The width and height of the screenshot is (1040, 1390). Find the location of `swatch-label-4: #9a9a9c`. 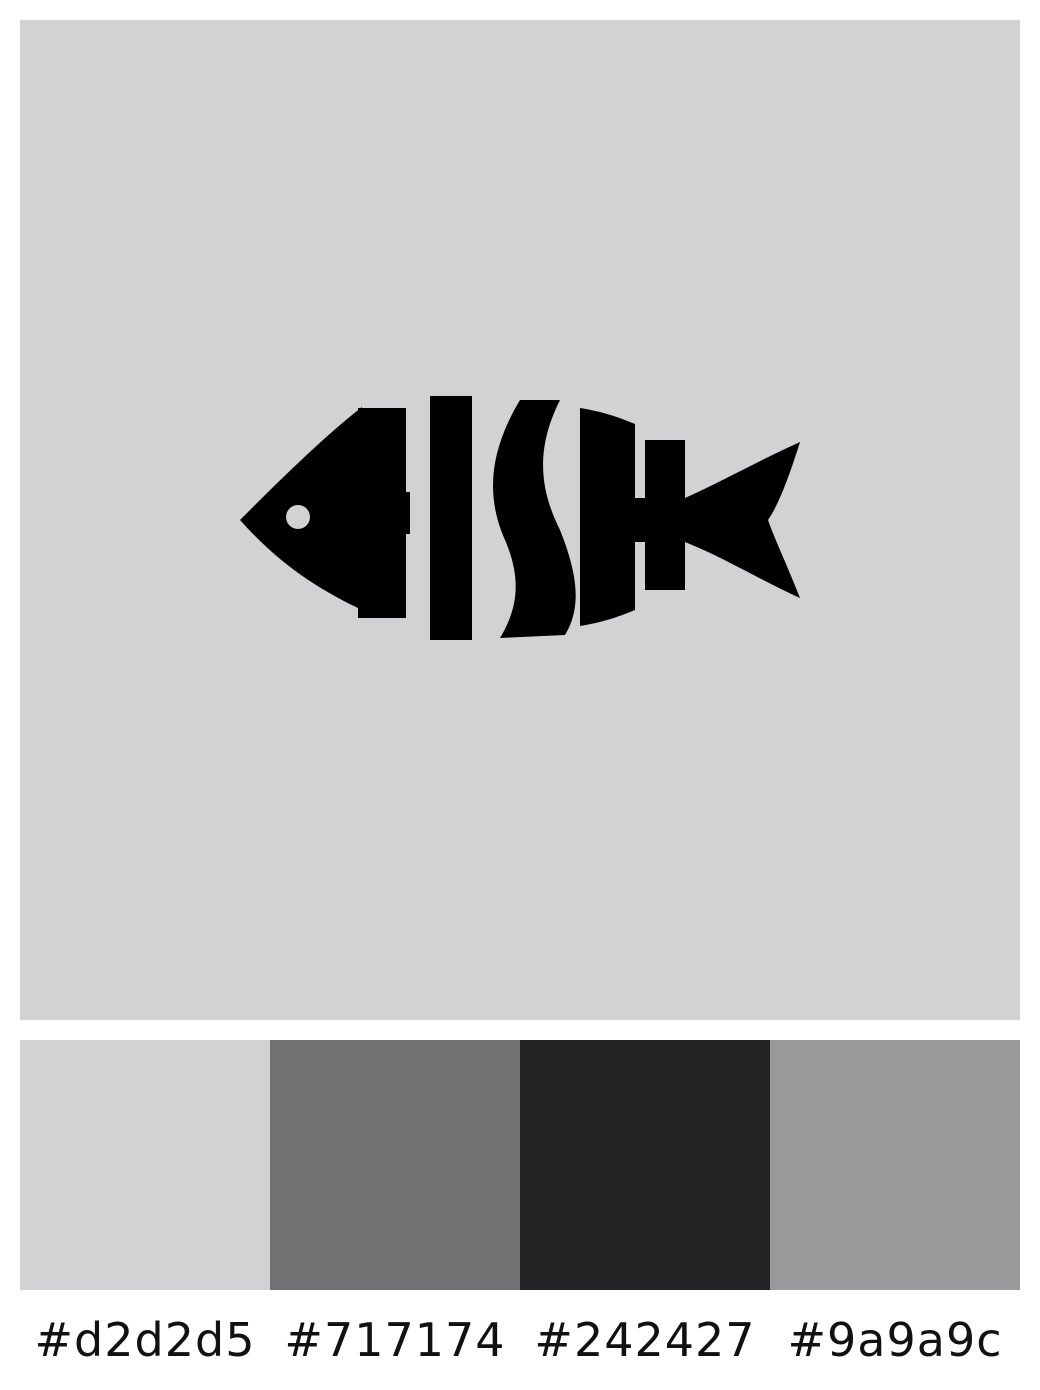

swatch-label-4: #9a9a9c is located at coordinates (895, 1340).